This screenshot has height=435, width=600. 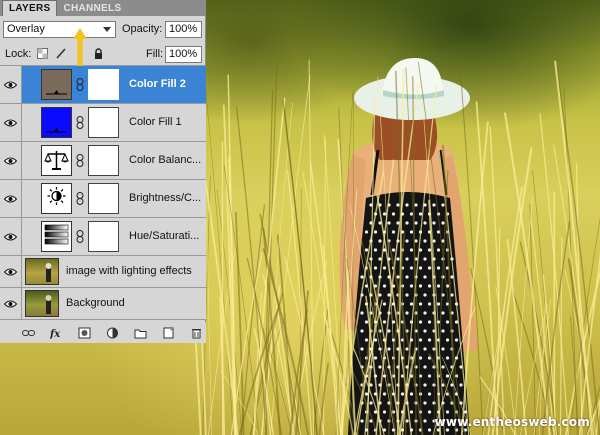 What do you see at coordinates (59, 29) in the screenshot?
I see `blend-mode-select: Overlay` at bounding box center [59, 29].